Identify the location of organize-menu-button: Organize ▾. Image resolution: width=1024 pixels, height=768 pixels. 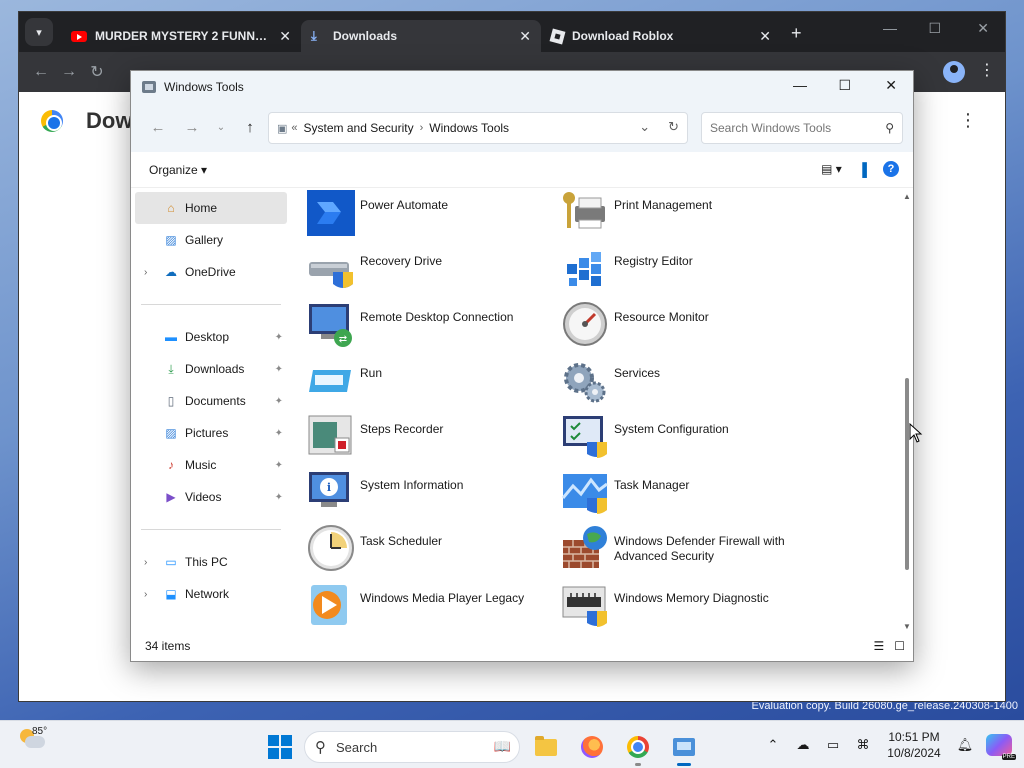
(178, 170).